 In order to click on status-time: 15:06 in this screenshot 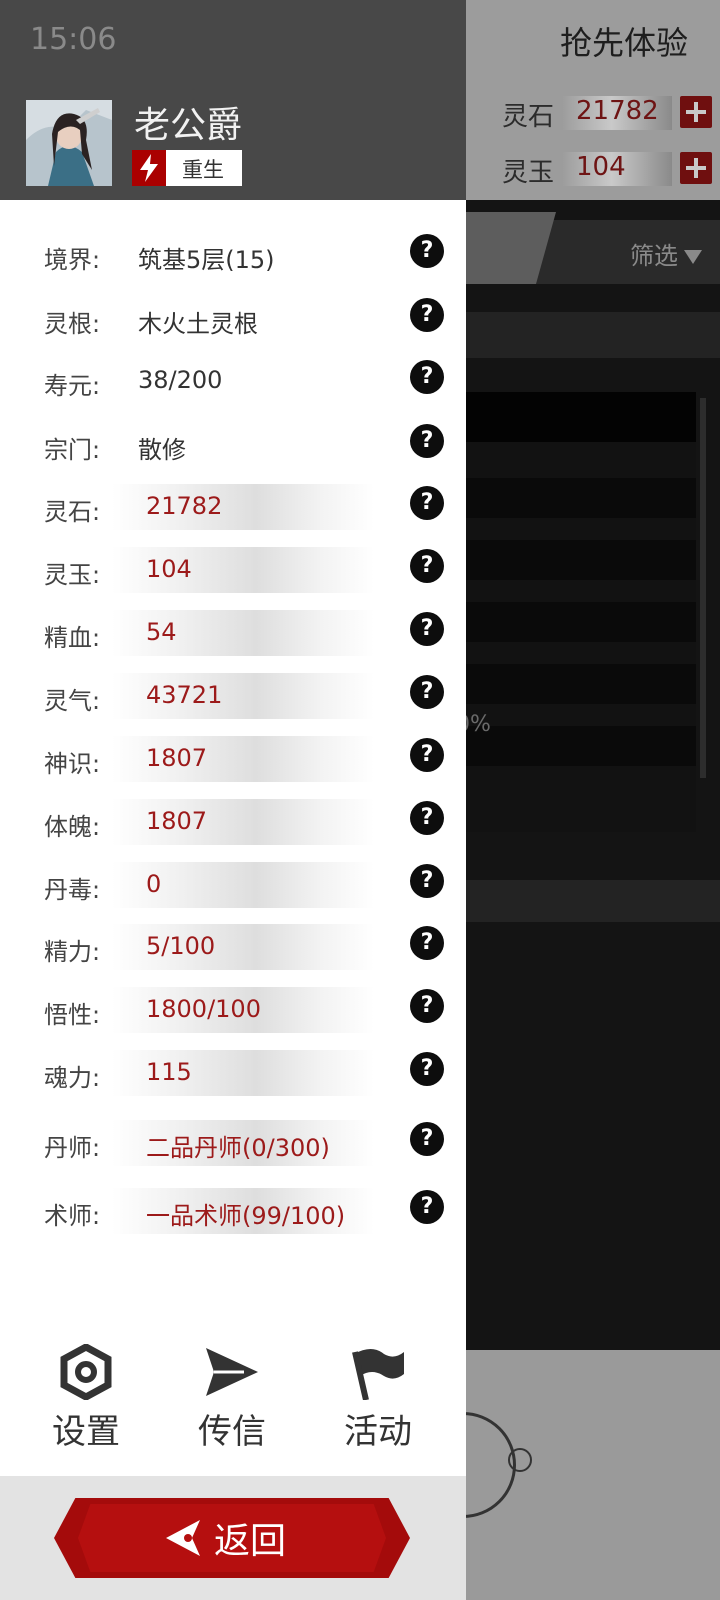, I will do `click(73, 39)`.